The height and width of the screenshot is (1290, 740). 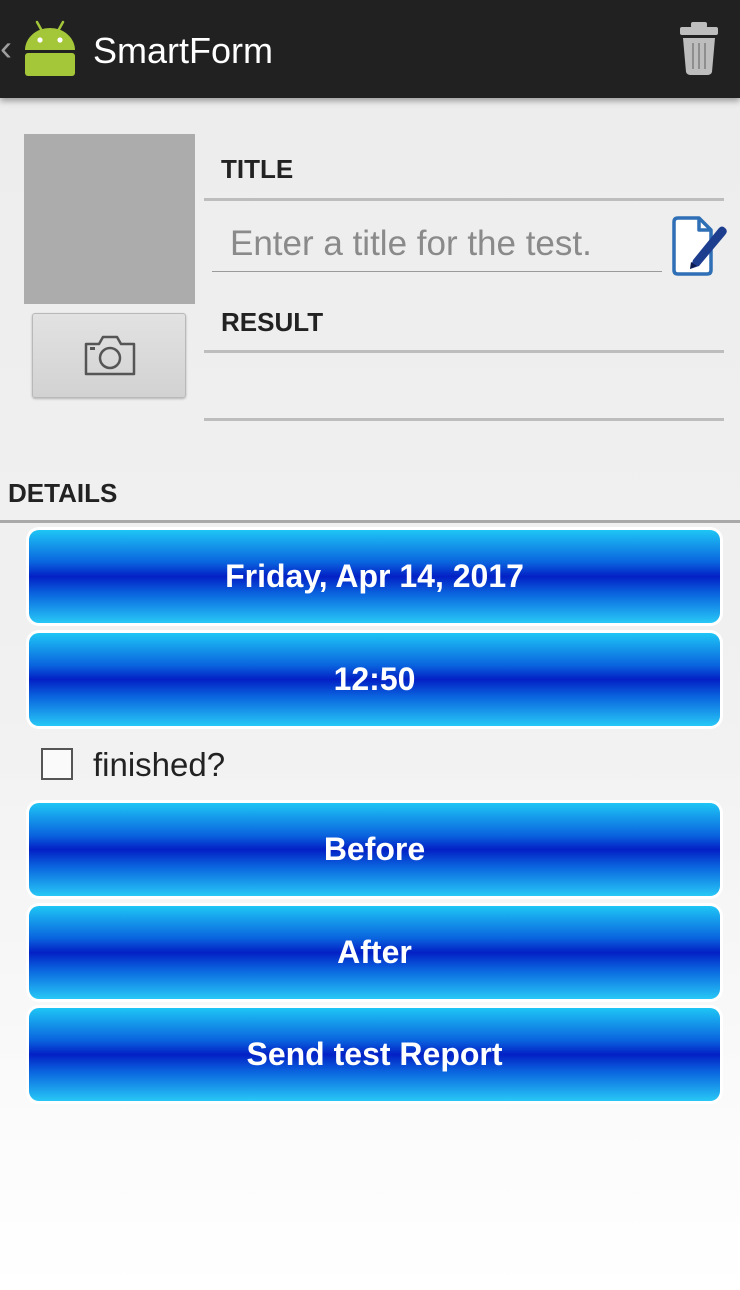 I want to click on date-button: Friday, Apr 14, 2017, so click(x=374, y=576).